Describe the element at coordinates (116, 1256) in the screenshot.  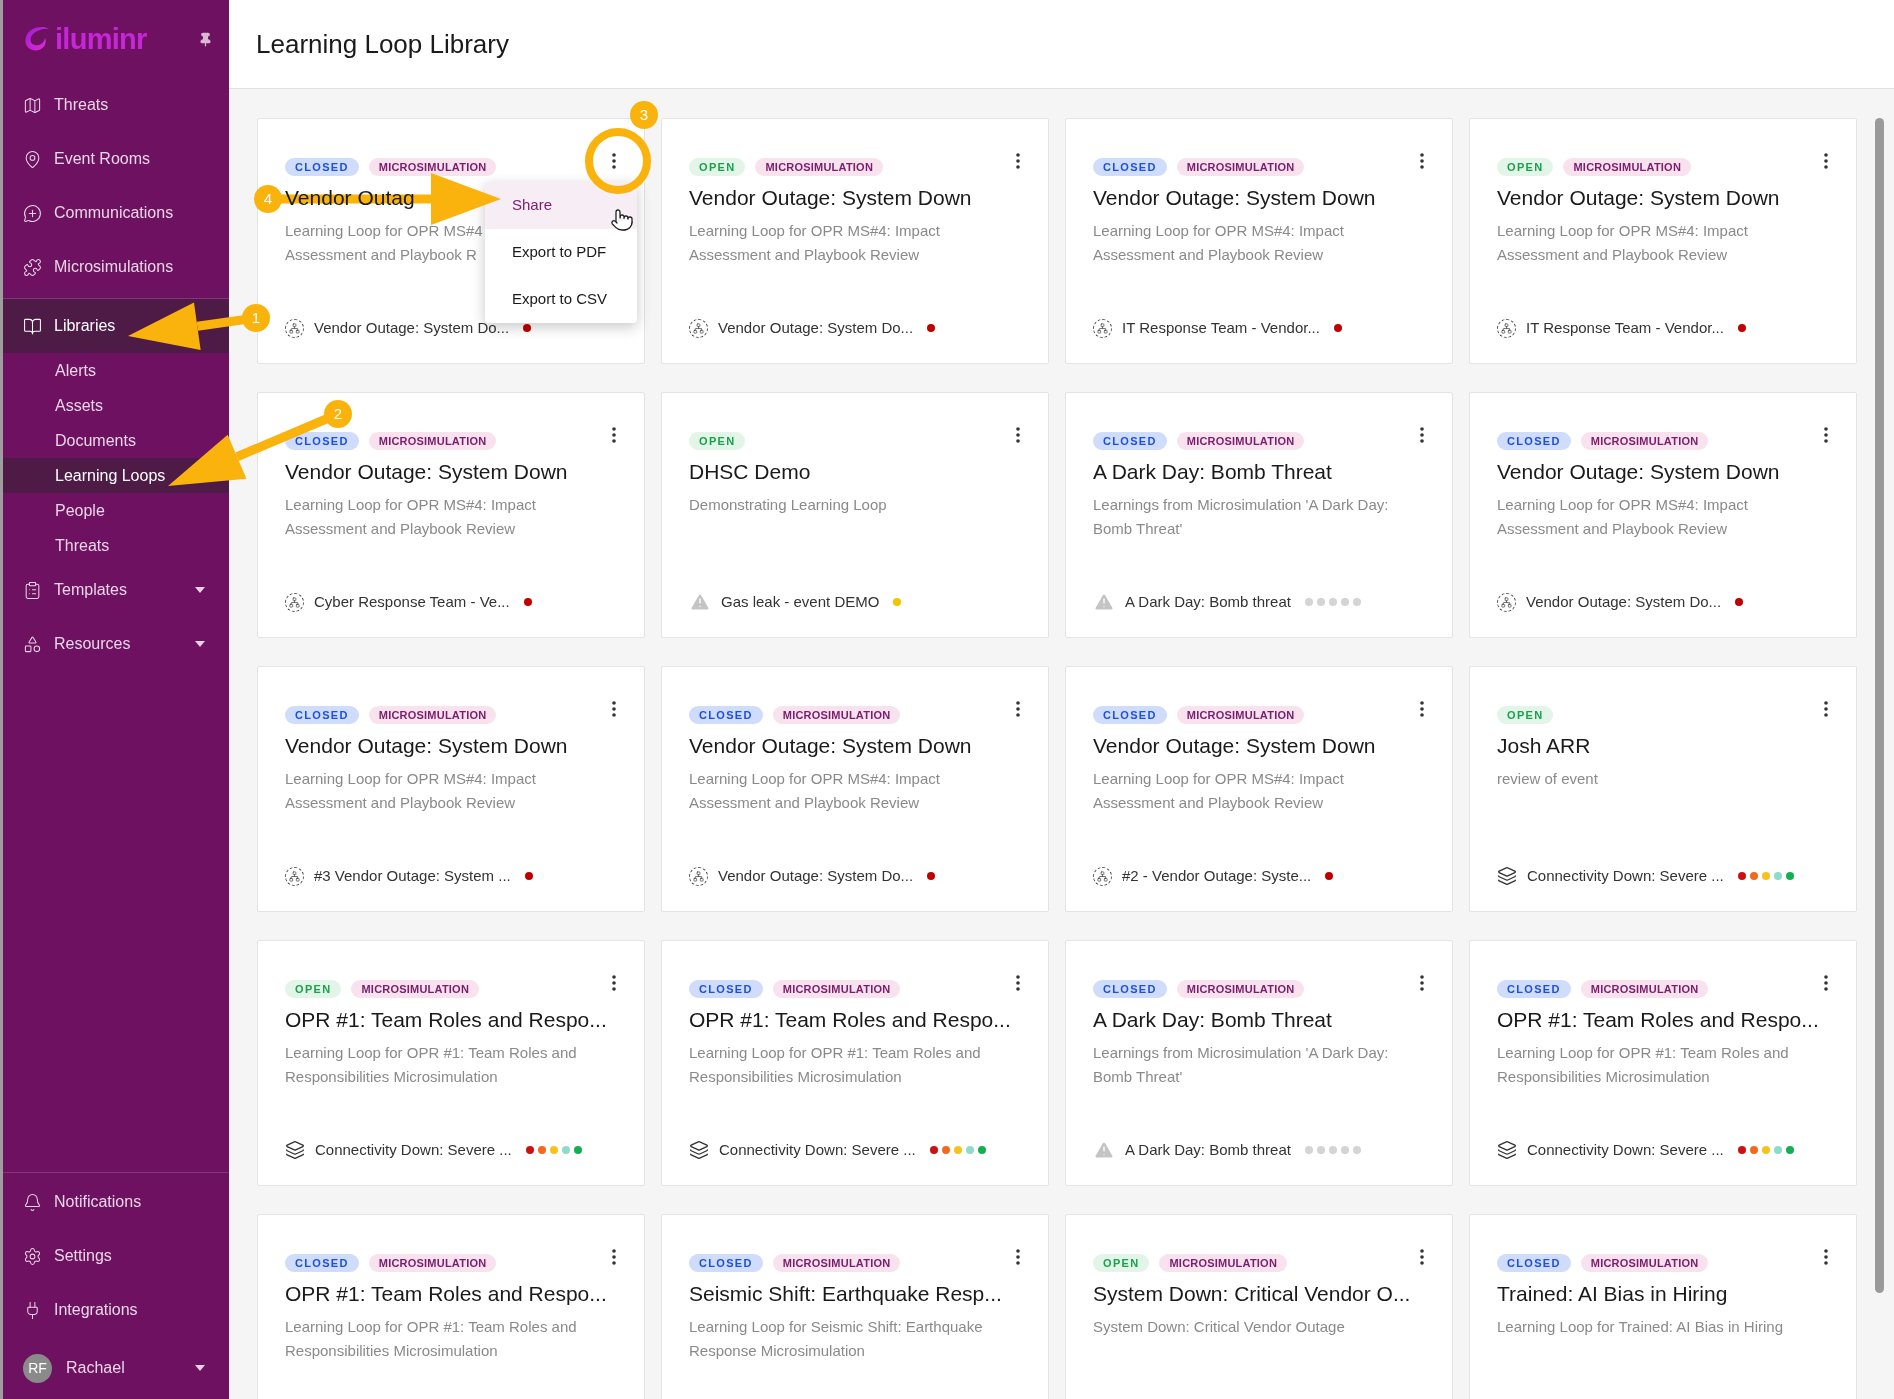
I see `nav-item: Settings` at that location.